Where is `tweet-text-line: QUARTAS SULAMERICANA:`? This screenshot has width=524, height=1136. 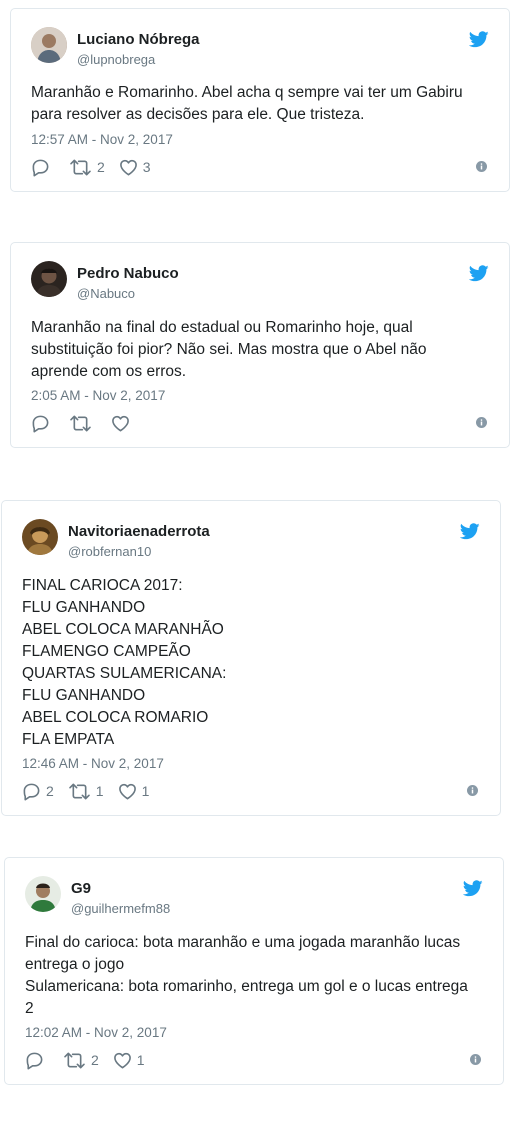 tweet-text-line: QUARTAS SULAMERICANA: is located at coordinates (124, 673).